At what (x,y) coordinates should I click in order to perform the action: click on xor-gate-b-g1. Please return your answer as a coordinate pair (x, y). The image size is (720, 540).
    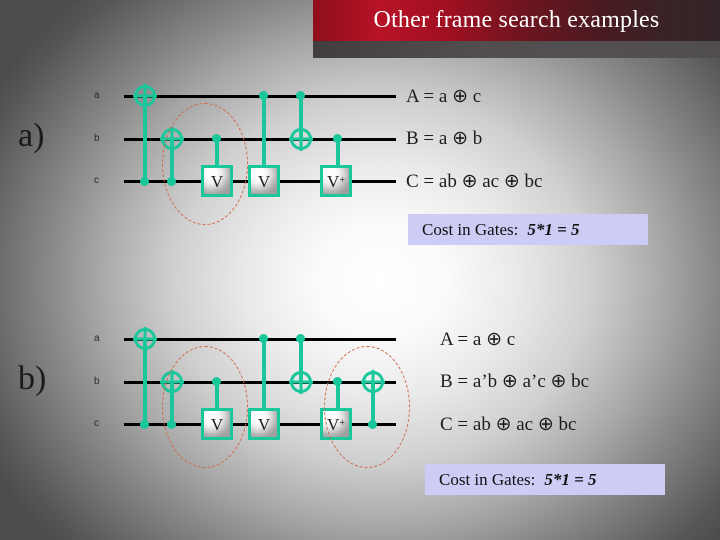
    Looking at the image, I should click on (145, 339).